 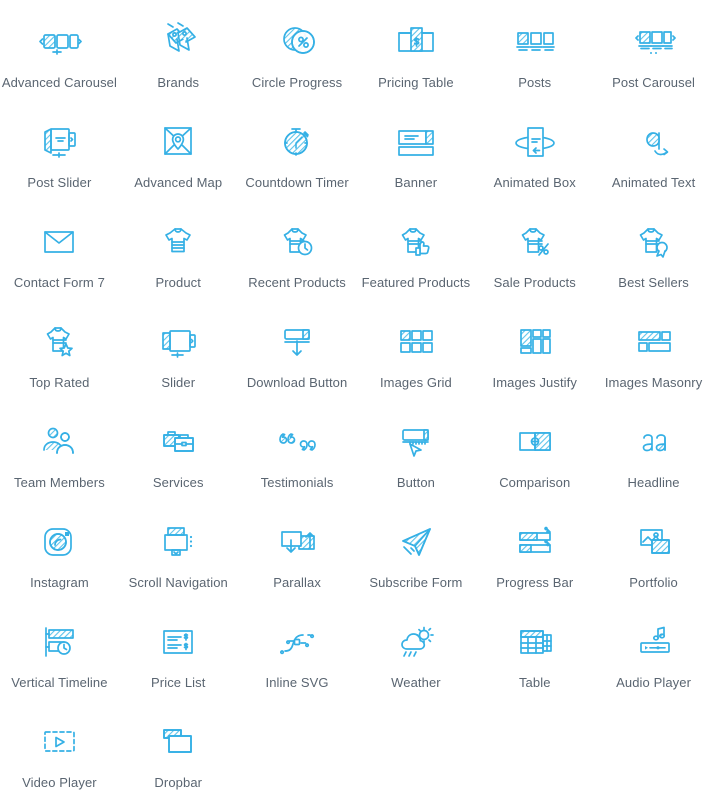 I want to click on brands-icon, so click(x=178, y=42).